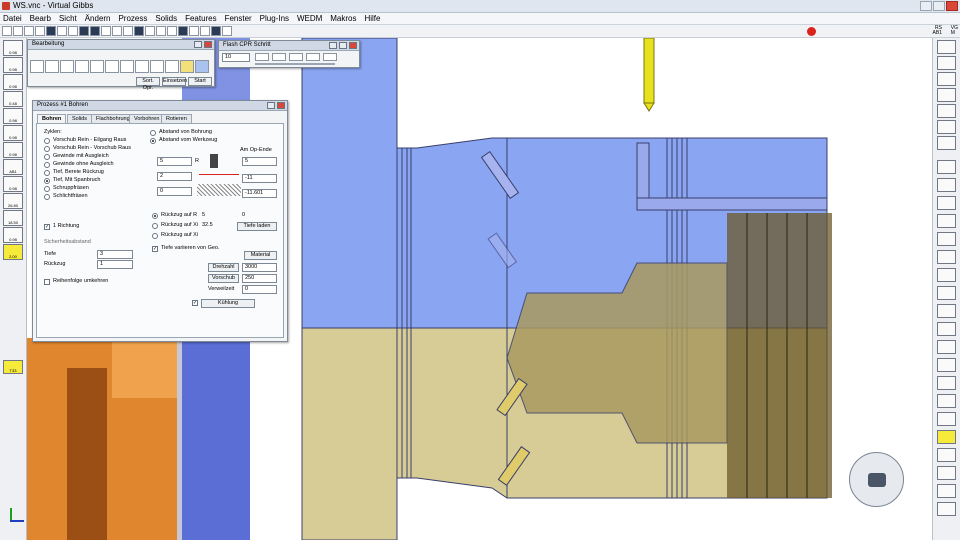 The width and height of the screenshot is (960, 540). What do you see at coordinates (174, 81) in the screenshot?
I see `einsetzen-button: Einsetzen` at bounding box center [174, 81].